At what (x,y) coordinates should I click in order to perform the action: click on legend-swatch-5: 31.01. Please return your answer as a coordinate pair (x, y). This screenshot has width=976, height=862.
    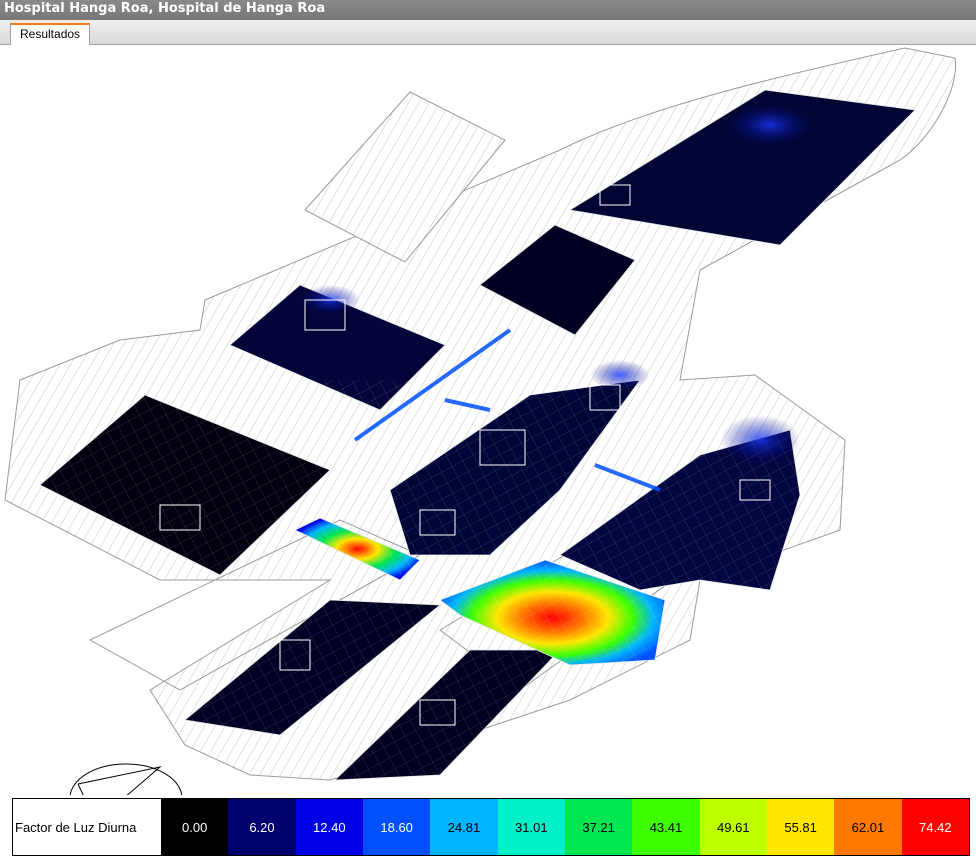
    Looking at the image, I should click on (531, 827).